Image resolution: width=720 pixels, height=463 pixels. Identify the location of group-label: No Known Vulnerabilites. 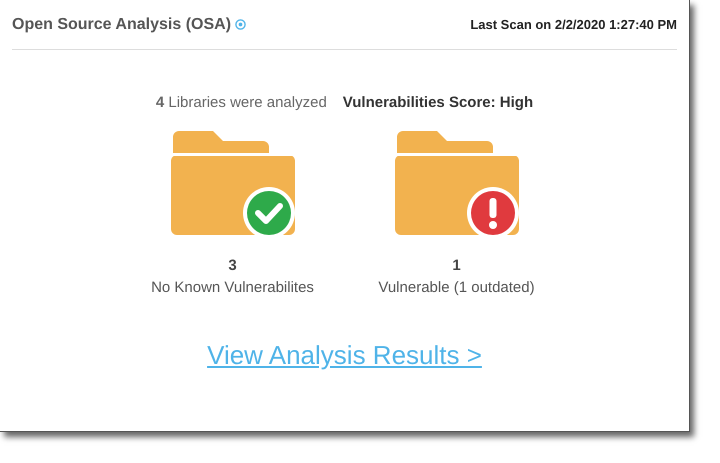
(232, 288).